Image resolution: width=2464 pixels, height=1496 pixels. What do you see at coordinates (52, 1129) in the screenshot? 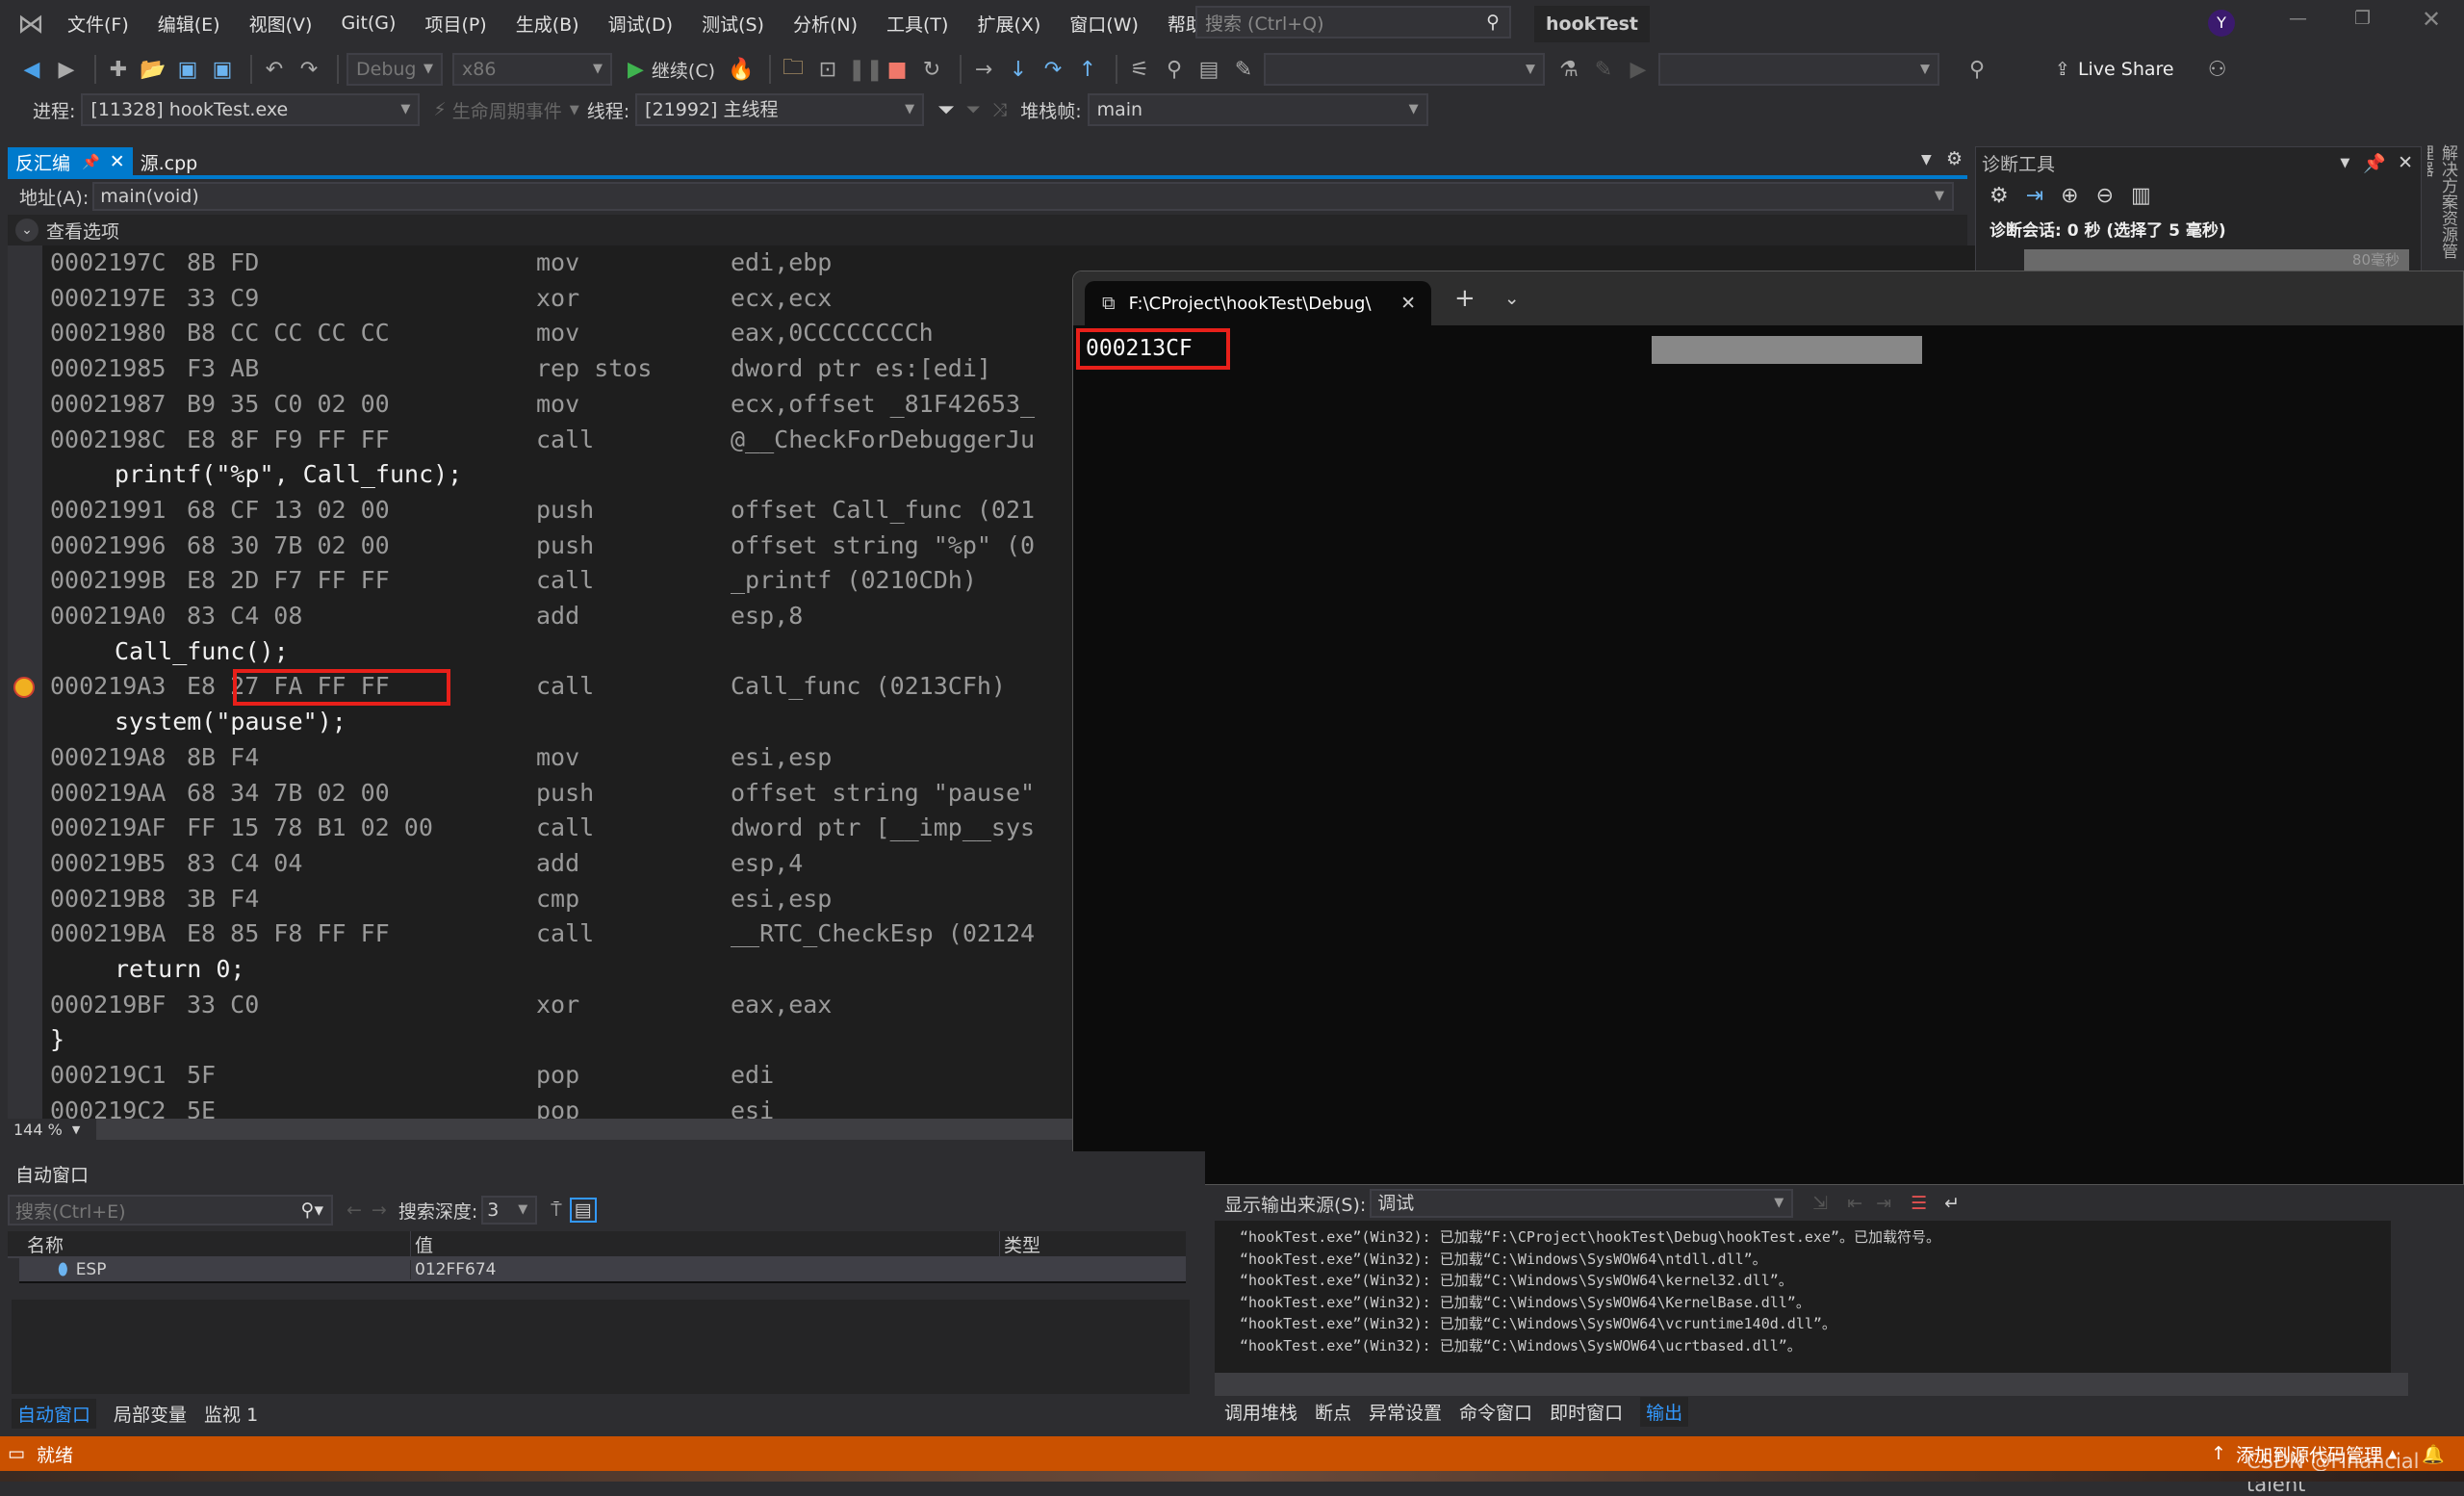
I see `zoom-dropdown: 144 % ▼` at bounding box center [52, 1129].